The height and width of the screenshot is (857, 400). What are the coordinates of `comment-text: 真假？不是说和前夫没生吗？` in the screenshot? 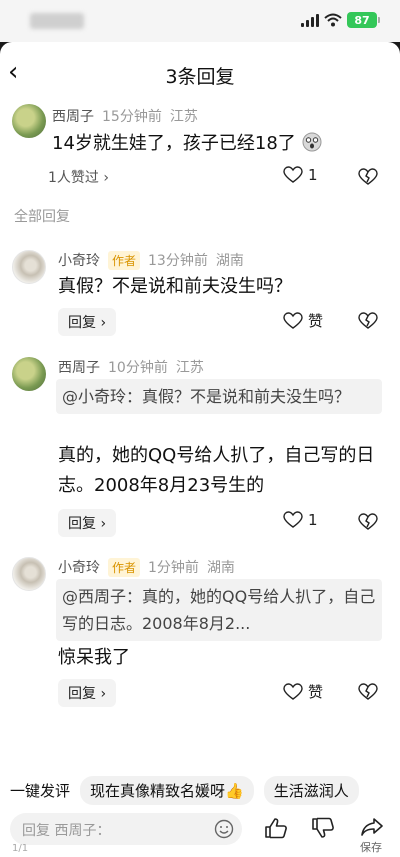 It's located at (175, 286).